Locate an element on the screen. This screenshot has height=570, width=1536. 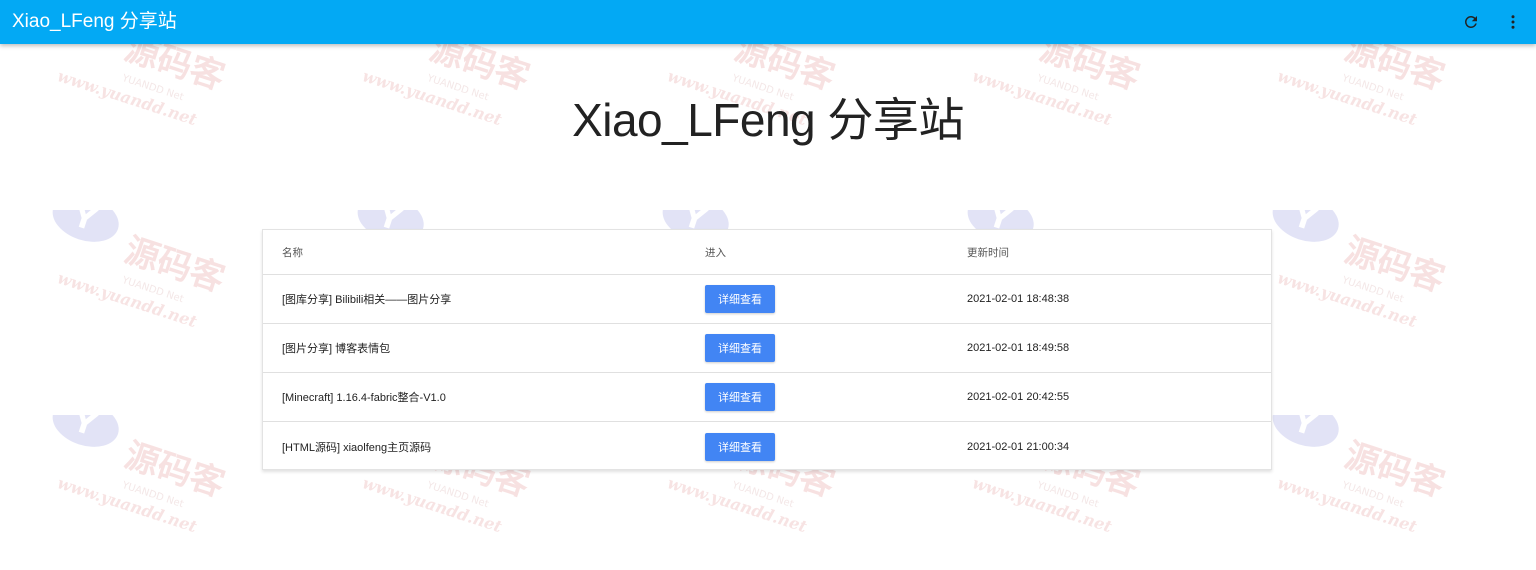
row-updated: 2021-02-01 21:00:34 is located at coordinates (1018, 446).